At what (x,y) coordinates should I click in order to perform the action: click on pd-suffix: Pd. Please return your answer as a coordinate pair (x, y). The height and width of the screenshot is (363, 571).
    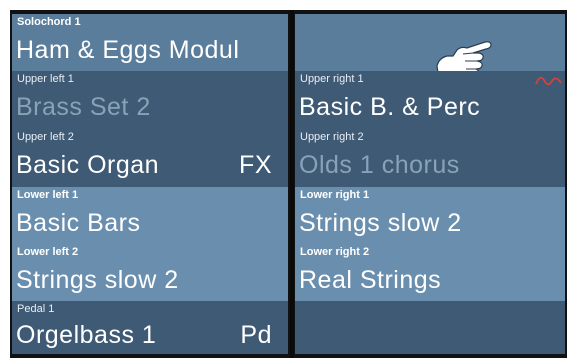
    Looking at the image, I should click on (256, 335).